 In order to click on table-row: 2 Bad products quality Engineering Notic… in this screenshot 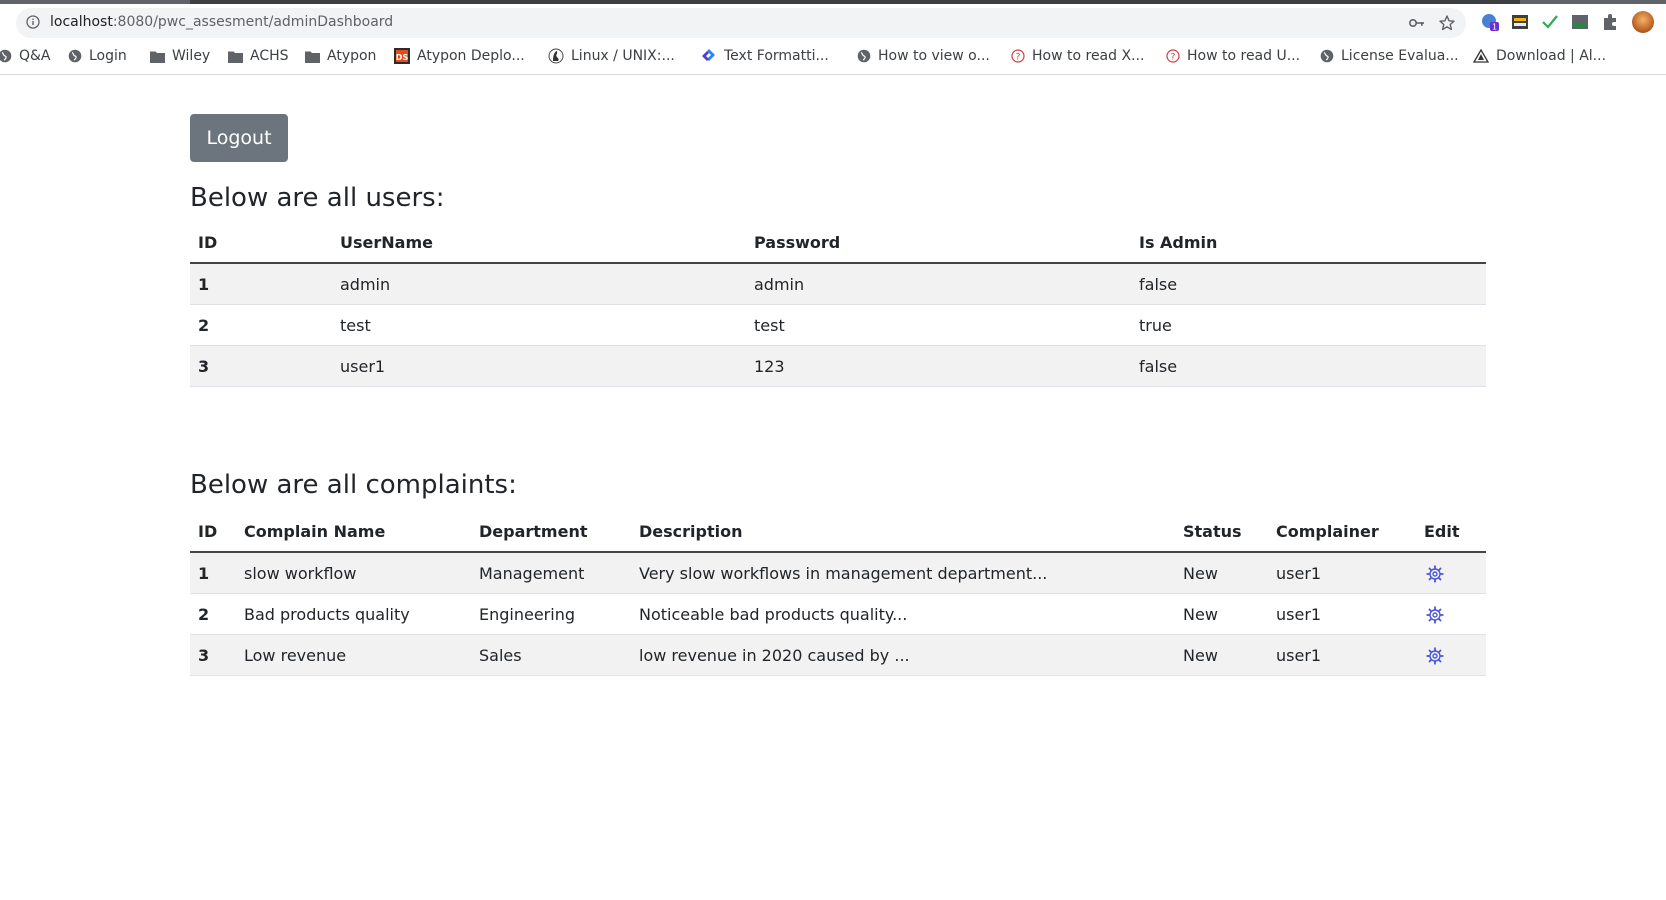, I will do `click(838, 614)`.